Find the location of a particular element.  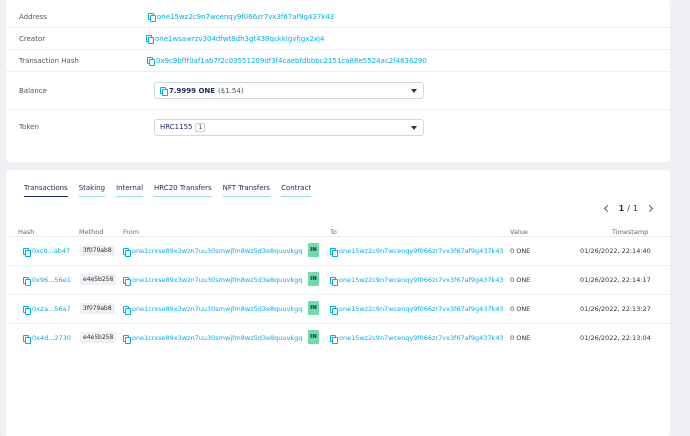

hash-link: 0x2a...56a7 is located at coordinates (51, 309).